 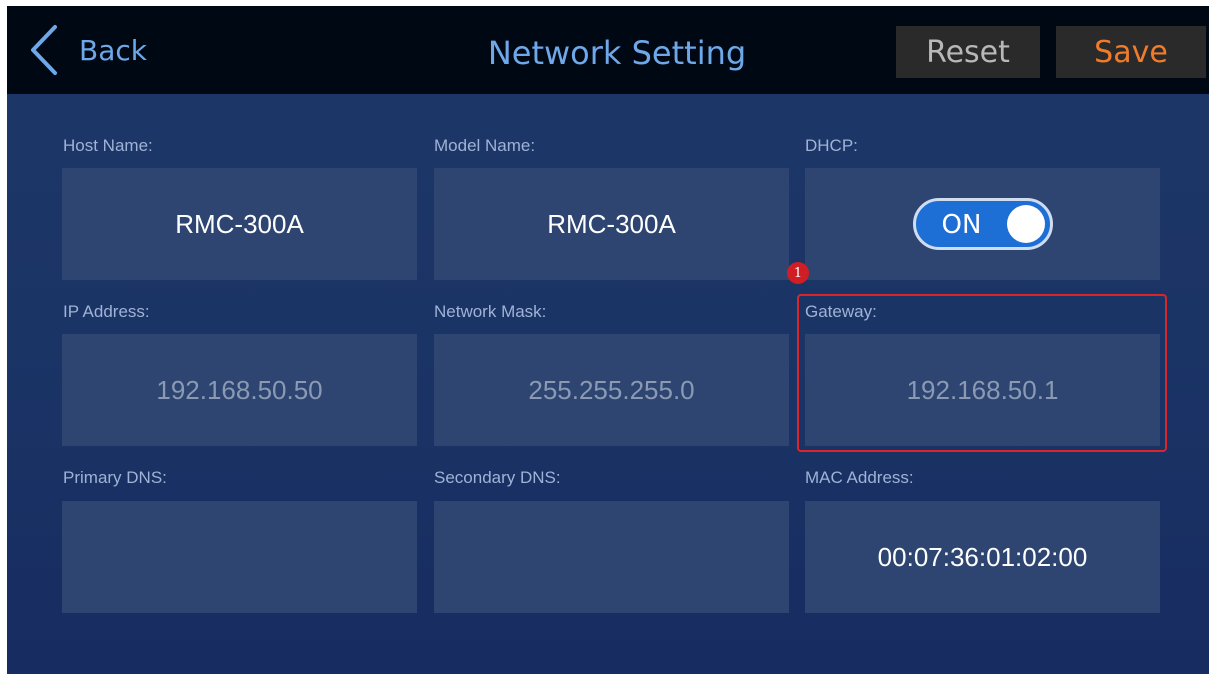 What do you see at coordinates (497, 477) in the screenshot?
I see `secondary-dns-label: Secondary DNS:` at bounding box center [497, 477].